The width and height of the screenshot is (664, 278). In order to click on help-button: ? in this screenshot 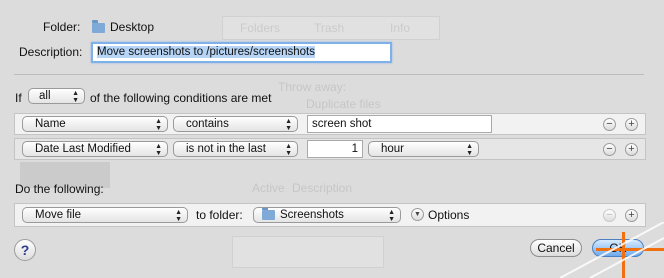, I will do `click(25, 250)`.